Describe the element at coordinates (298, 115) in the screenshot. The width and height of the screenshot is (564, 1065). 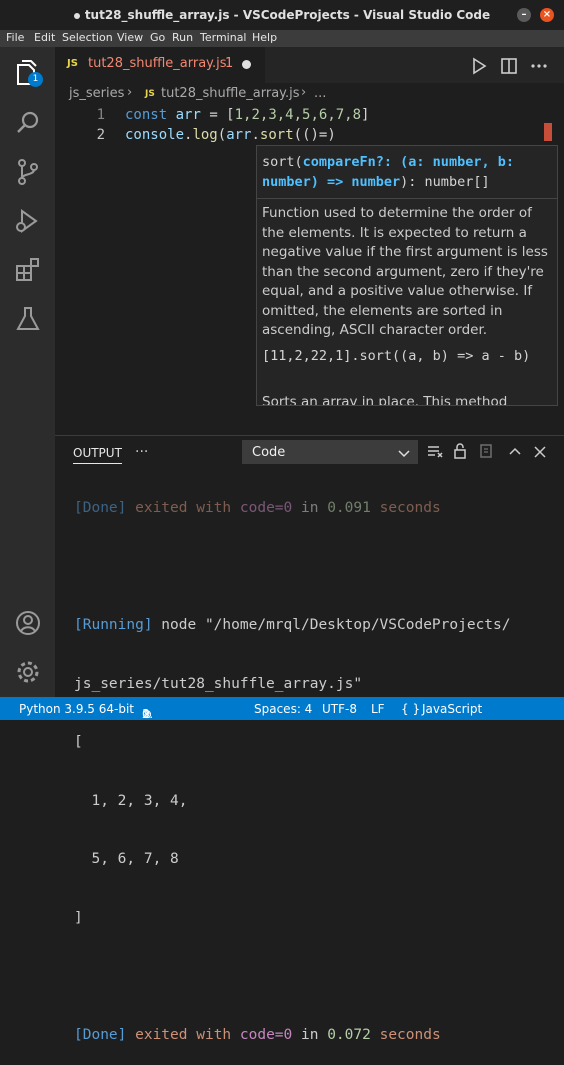
I see `code-token: 1,2,3,4,5,6,7,8` at that location.